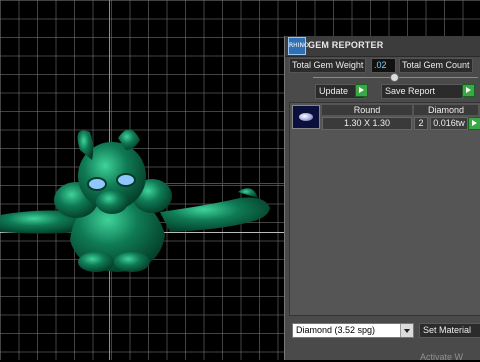 This screenshot has height=362, width=480. What do you see at coordinates (336, 330) in the screenshot?
I see `material-select-value: Diamond (3.52 spg)` at bounding box center [336, 330].